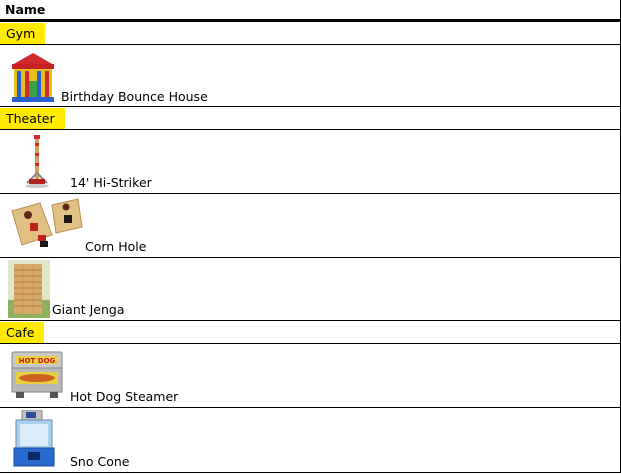 The width and height of the screenshot is (621, 474). I want to click on item-row-sno-cone: Sno Cone, so click(310, 440).